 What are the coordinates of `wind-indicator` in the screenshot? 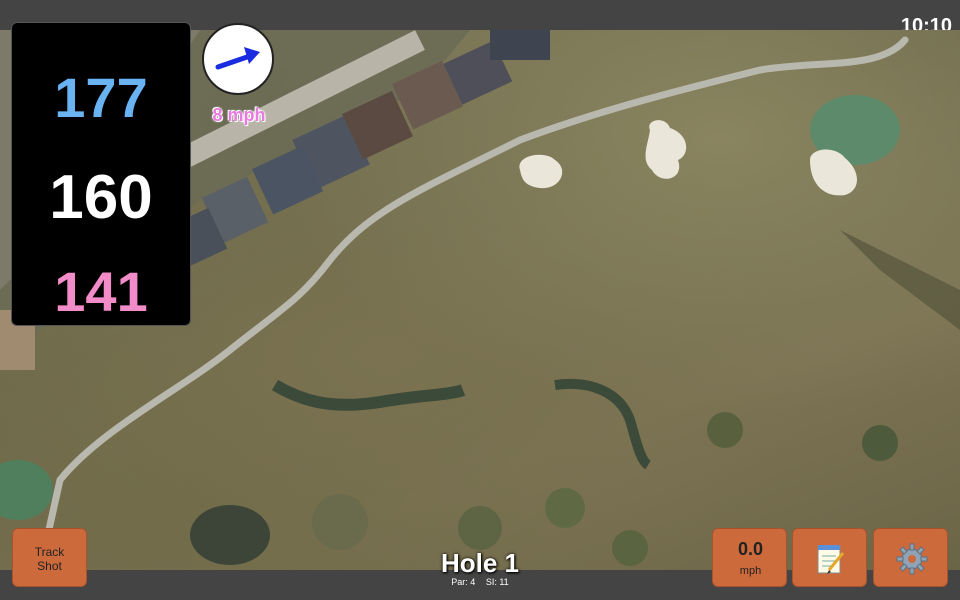 It's located at (238, 59).